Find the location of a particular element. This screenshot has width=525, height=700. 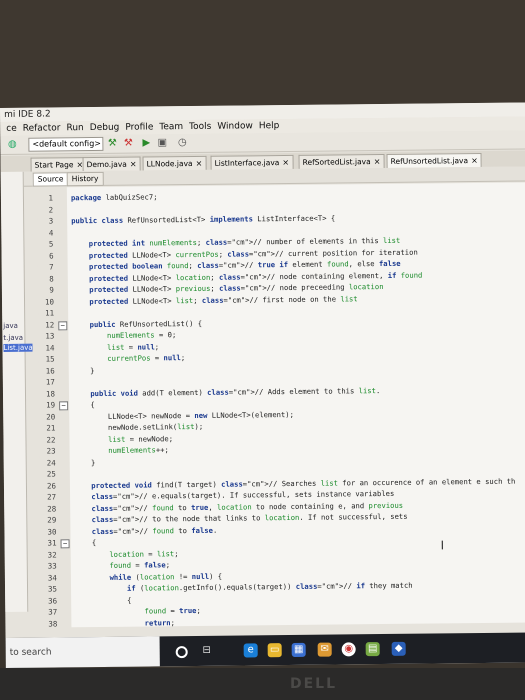

code-line: return; is located at coordinates (159, 622).